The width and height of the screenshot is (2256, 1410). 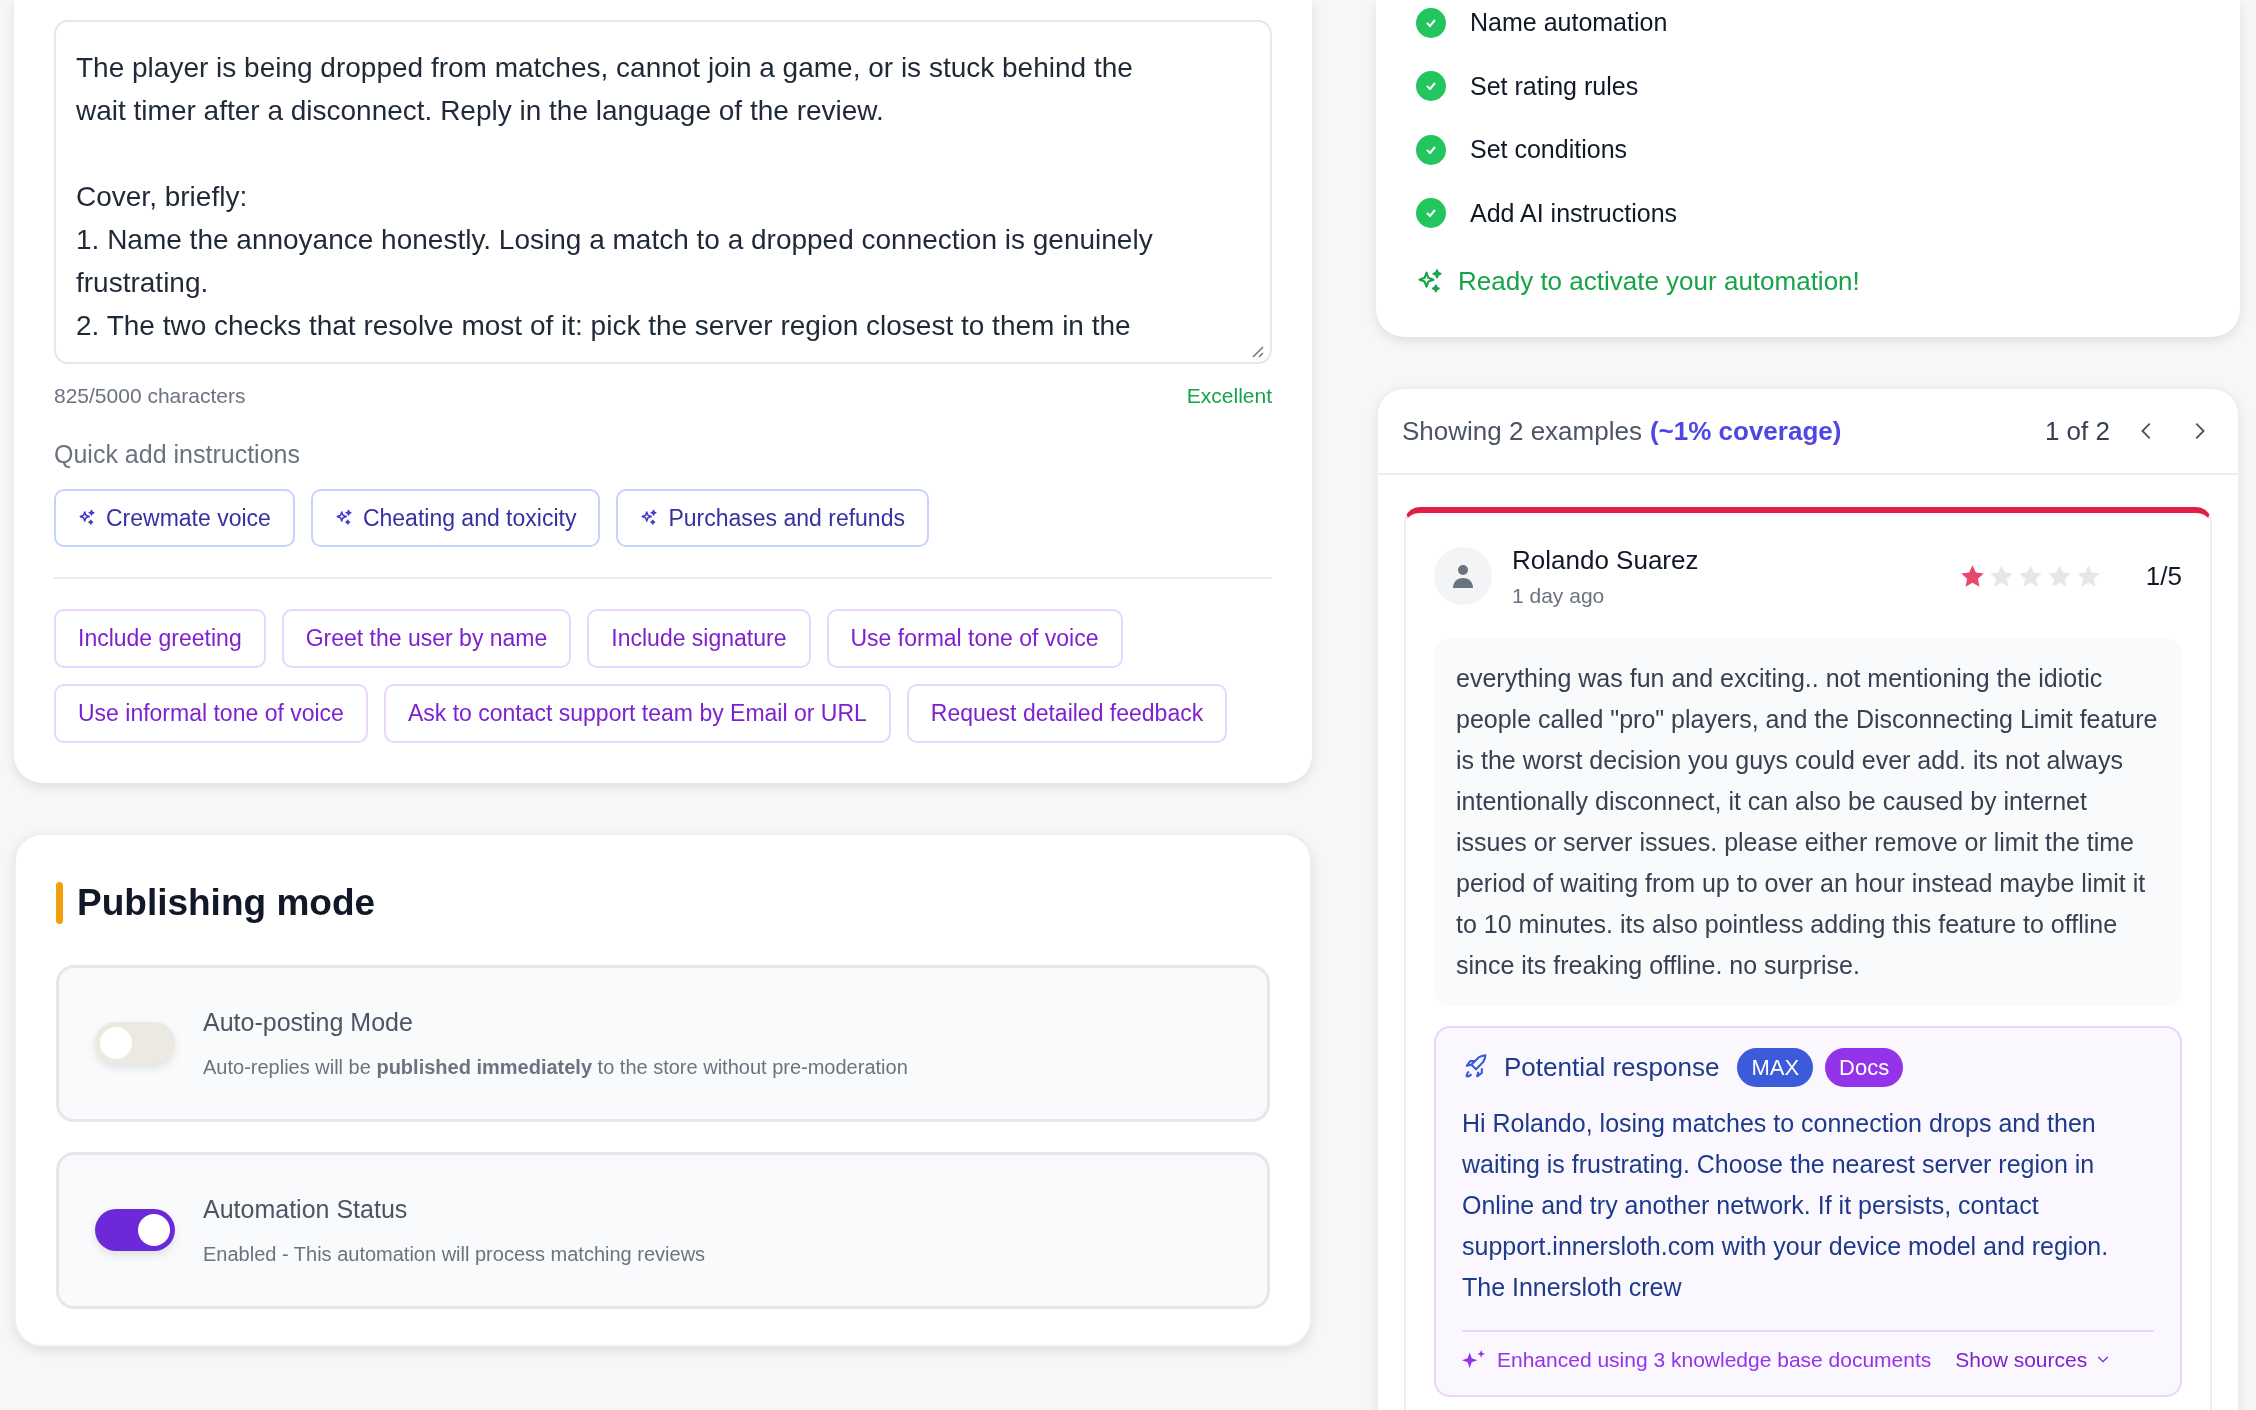 What do you see at coordinates (174, 518) in the screenshot?
I see `template-chip: Crewmate voice` at bounding box center [174, 518].